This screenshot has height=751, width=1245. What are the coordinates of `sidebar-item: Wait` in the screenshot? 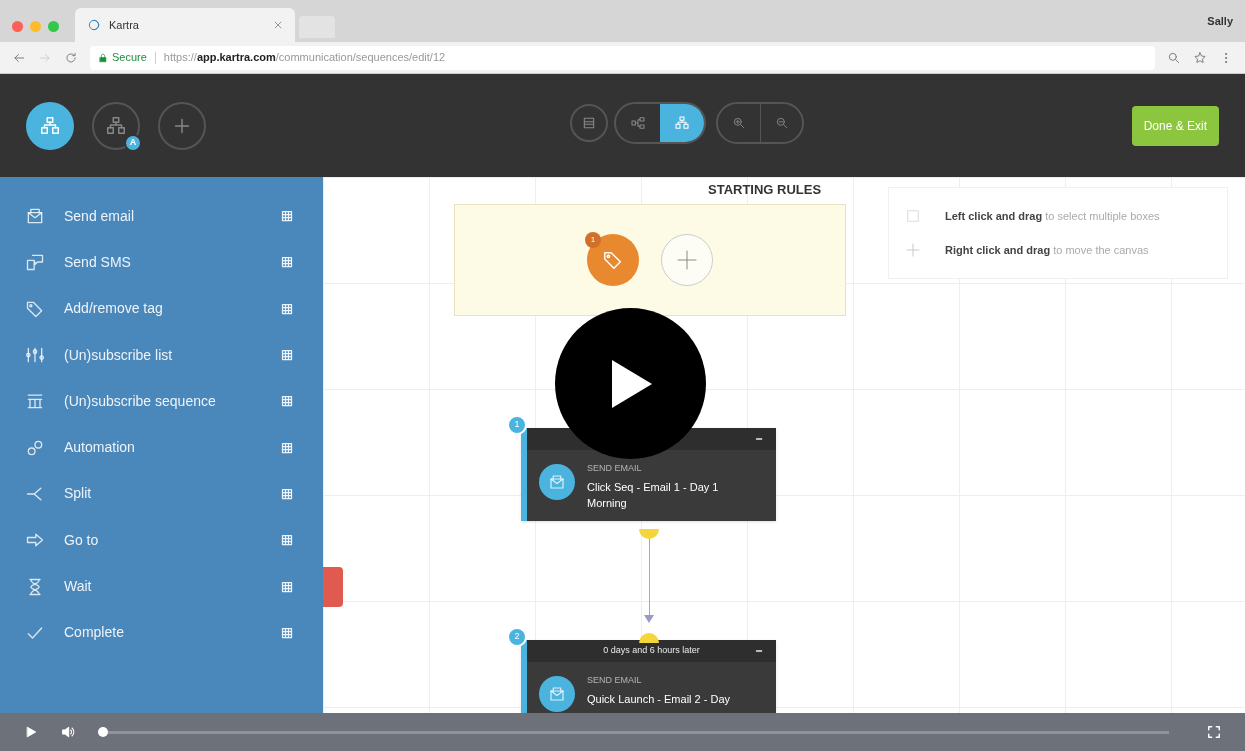 It's located at (161, 586).